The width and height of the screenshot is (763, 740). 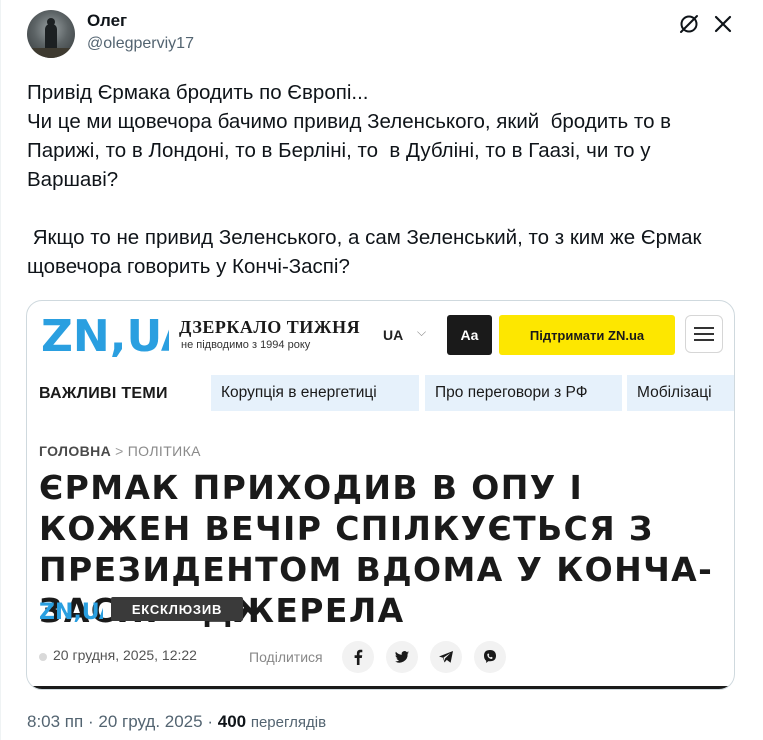 I want to click on zn-logo-text: ZN,UA, so click(x=105, y=336).